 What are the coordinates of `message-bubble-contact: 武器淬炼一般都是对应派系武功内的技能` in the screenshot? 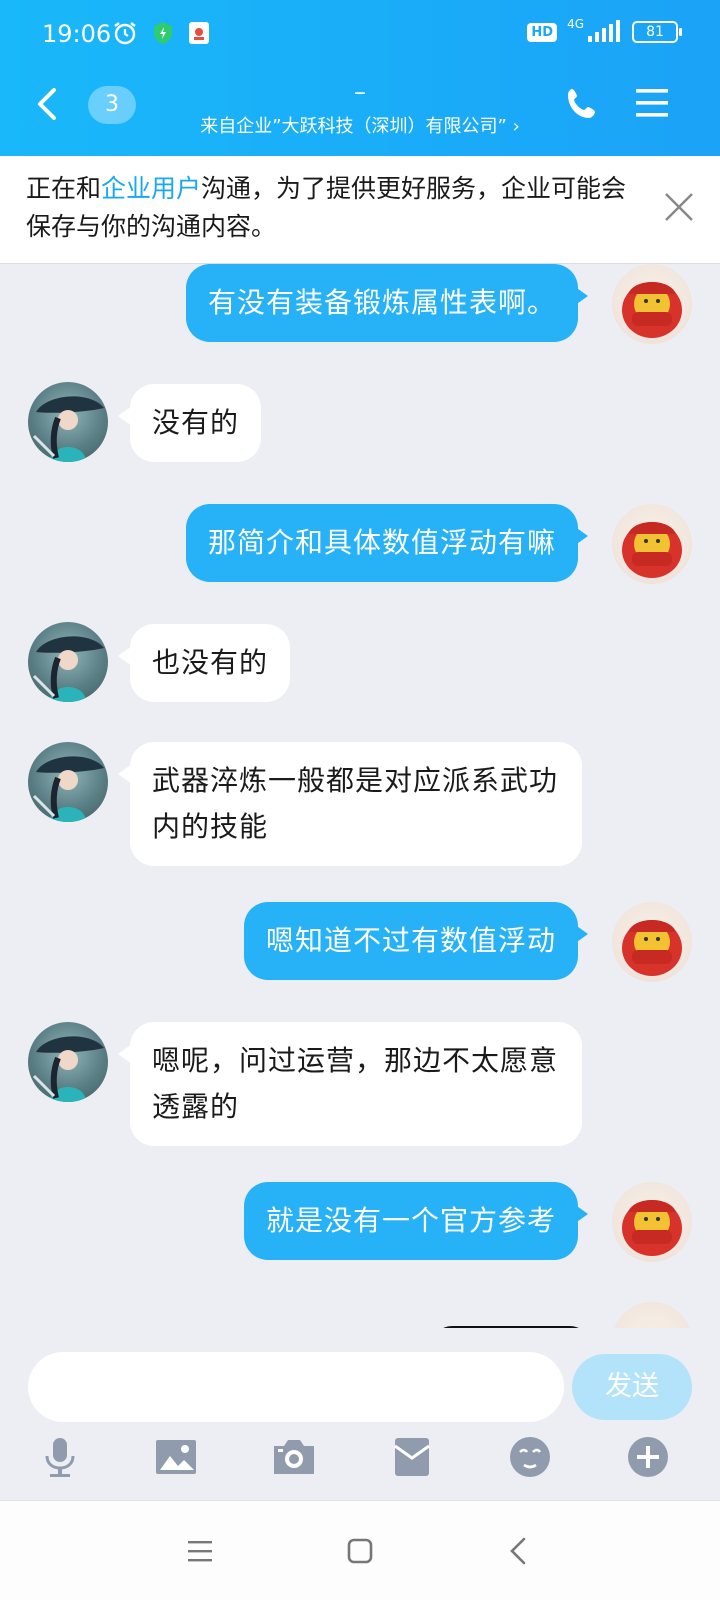 It's located at (350, 804).